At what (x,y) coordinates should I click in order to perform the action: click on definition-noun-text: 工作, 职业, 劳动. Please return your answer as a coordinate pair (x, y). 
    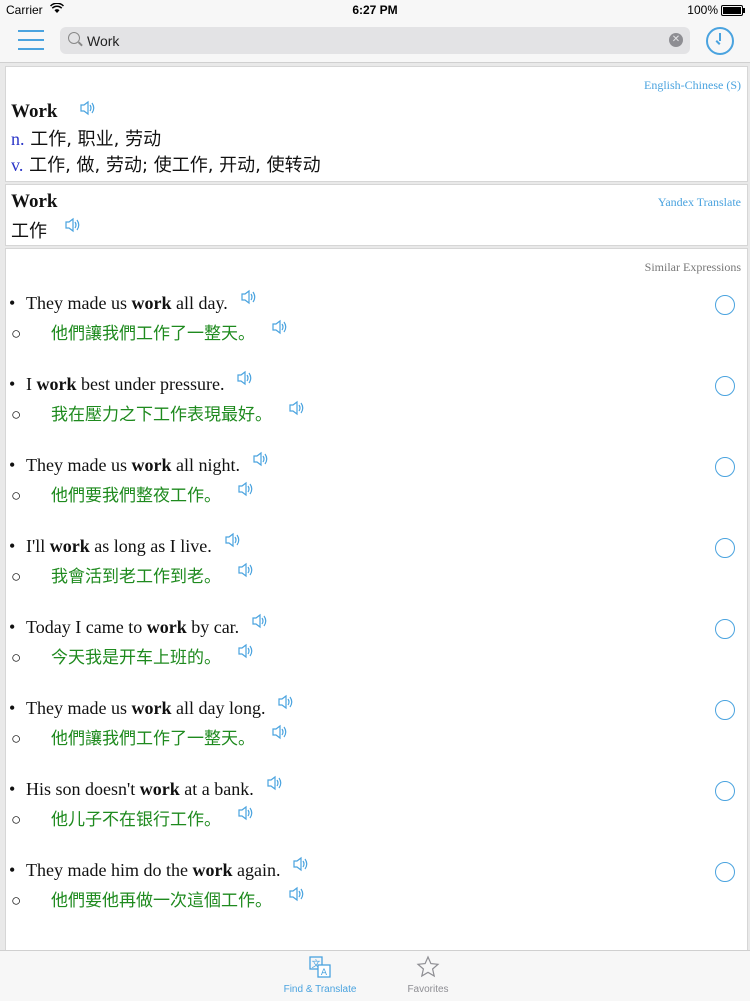
    Looking at the image, I should click on (93, 139).